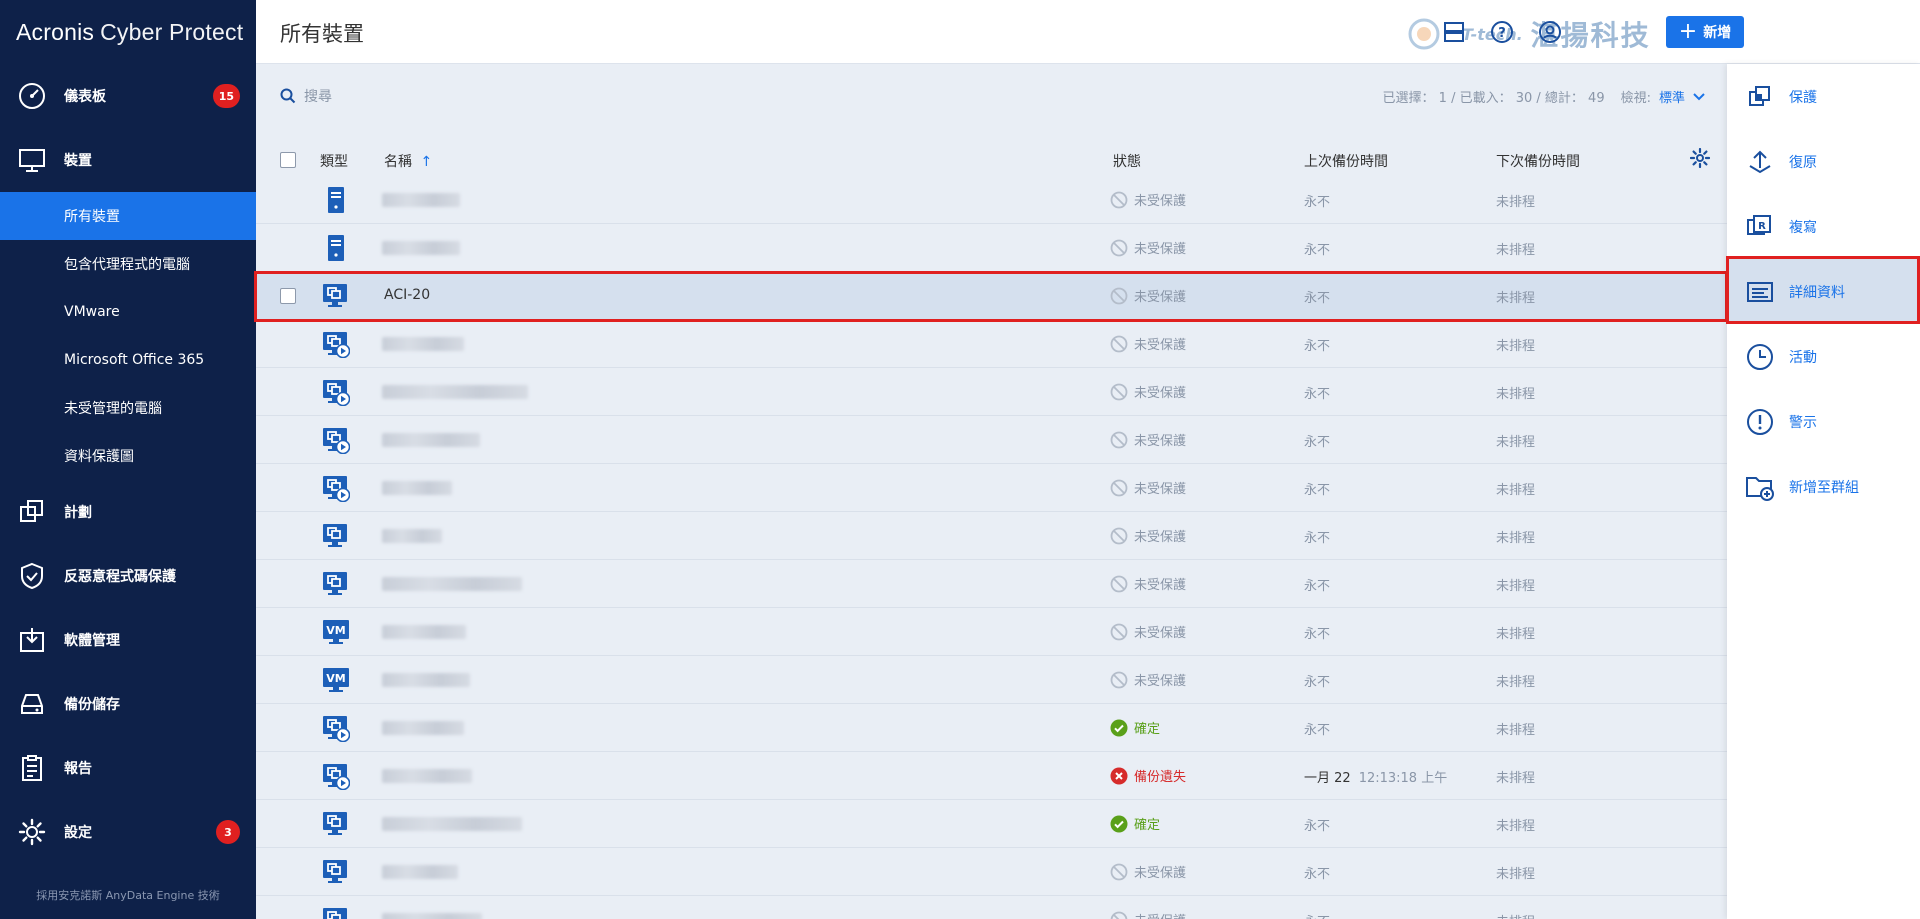 Image resolution: width=1920 pixels, height=919 pixels. Describe the element at coordinates (1717, 33) in the screenshot. I see `add-button-label: 新增` at that location.